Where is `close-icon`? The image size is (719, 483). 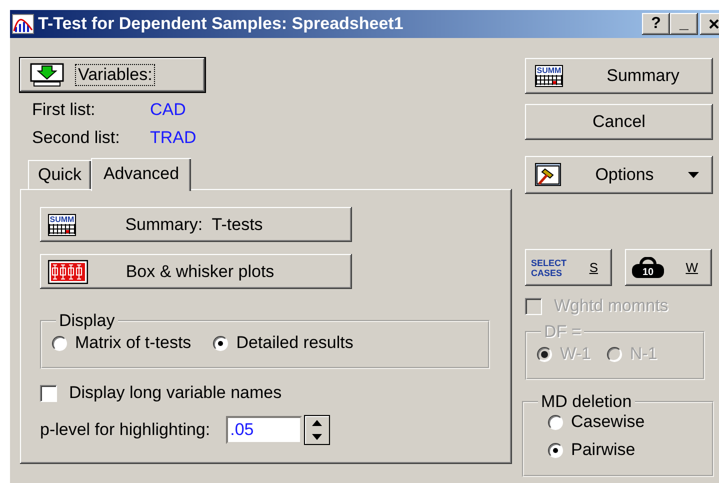
close-icon is located at coordinates (714, 24).